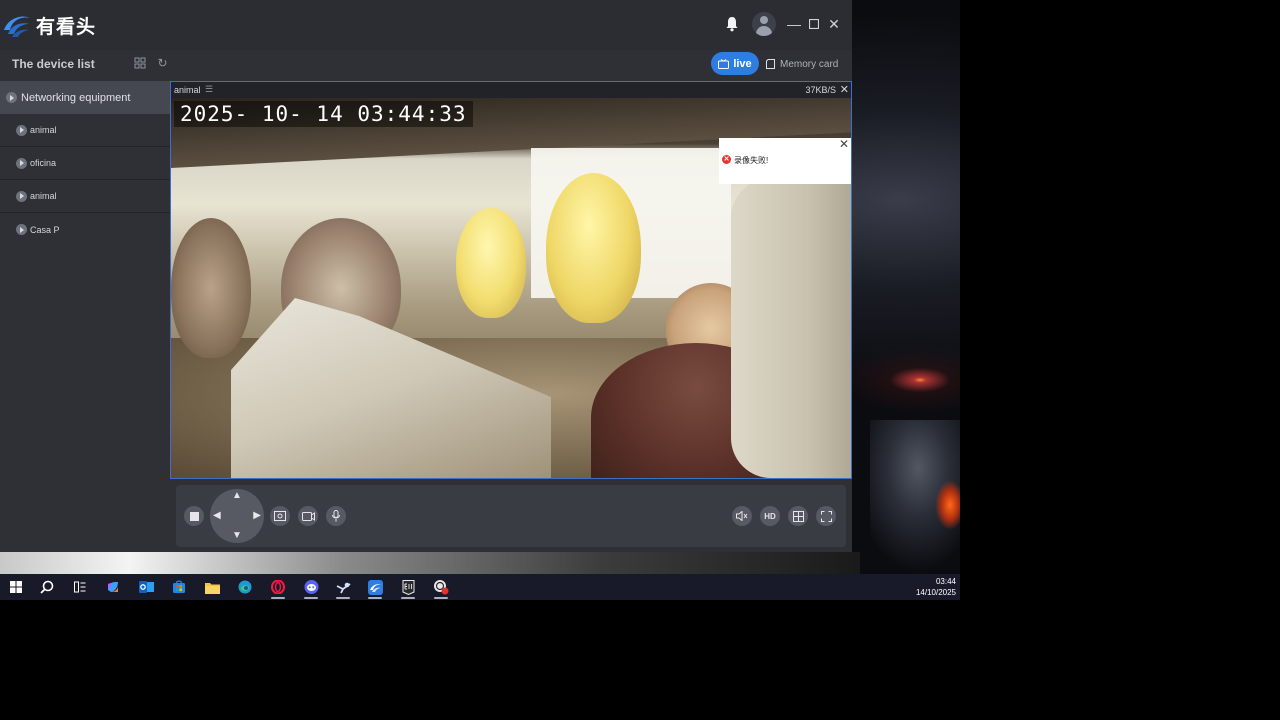 The height and width of the screenshot is (720, 1280). What do you see at coordinates (408, 588) in the screenshot?
I see `epic-games-icon` at bounding box center [408, 588].